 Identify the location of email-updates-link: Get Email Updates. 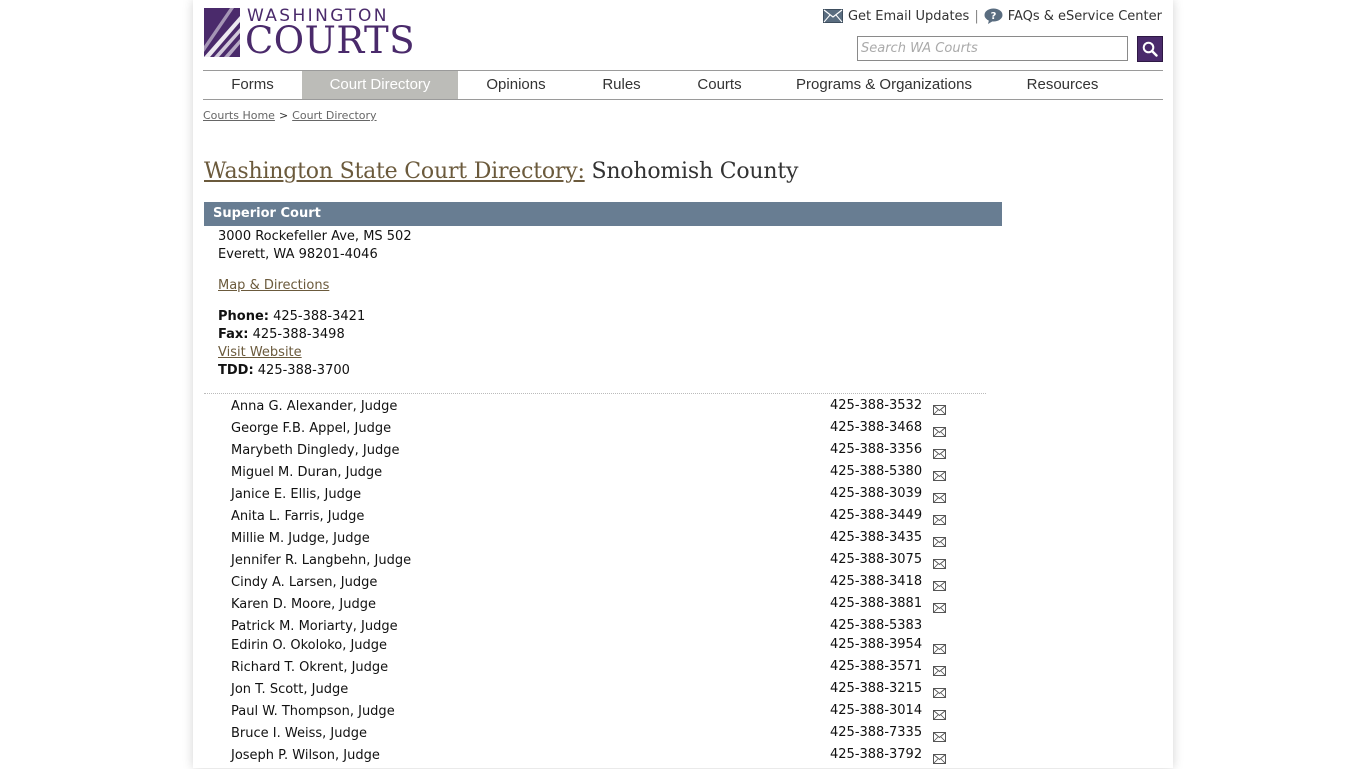
(896, 16).